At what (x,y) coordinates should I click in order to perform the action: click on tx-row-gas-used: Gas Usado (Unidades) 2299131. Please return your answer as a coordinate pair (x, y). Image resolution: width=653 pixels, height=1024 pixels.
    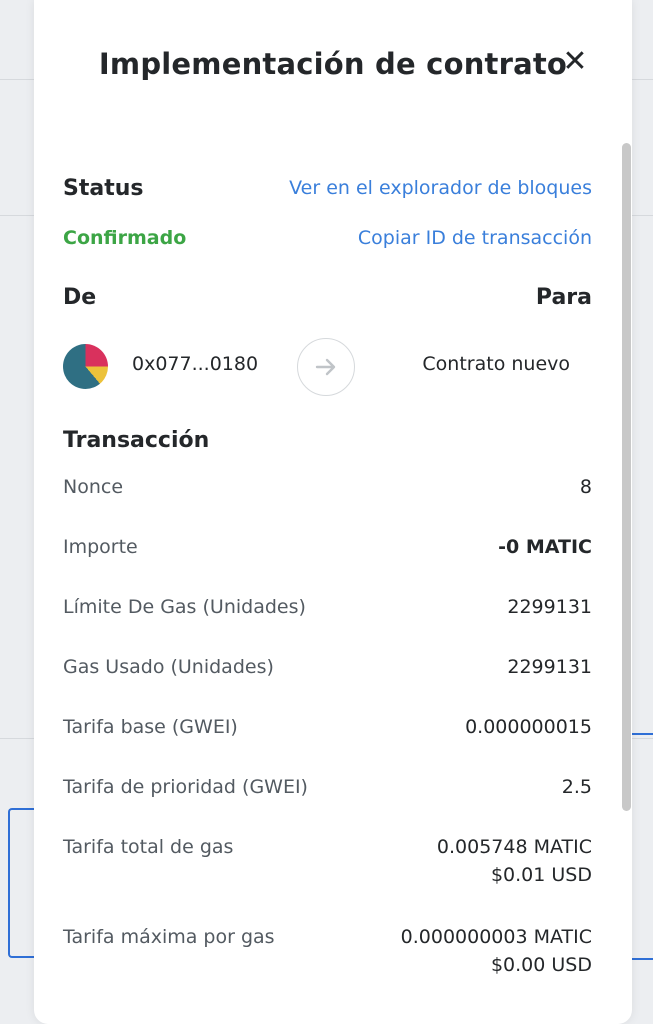
    Looking at the image, I should click on (327, 676).